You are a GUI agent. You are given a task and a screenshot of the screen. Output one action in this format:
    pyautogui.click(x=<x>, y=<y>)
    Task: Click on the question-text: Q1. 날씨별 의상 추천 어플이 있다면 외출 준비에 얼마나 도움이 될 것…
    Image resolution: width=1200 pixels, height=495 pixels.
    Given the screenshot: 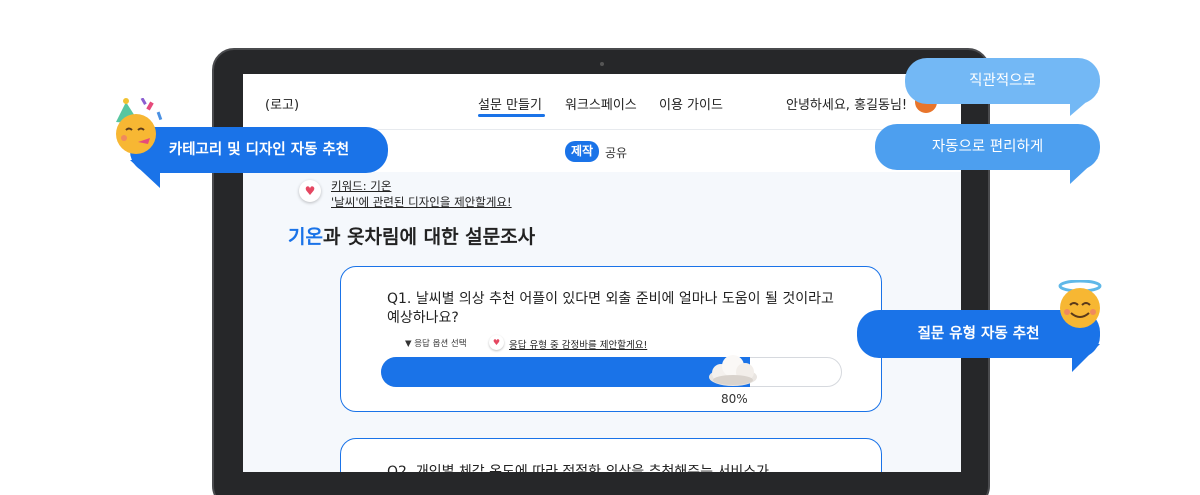 What is the action you would take?
    pyautogui.click(x=610, y=308)
    